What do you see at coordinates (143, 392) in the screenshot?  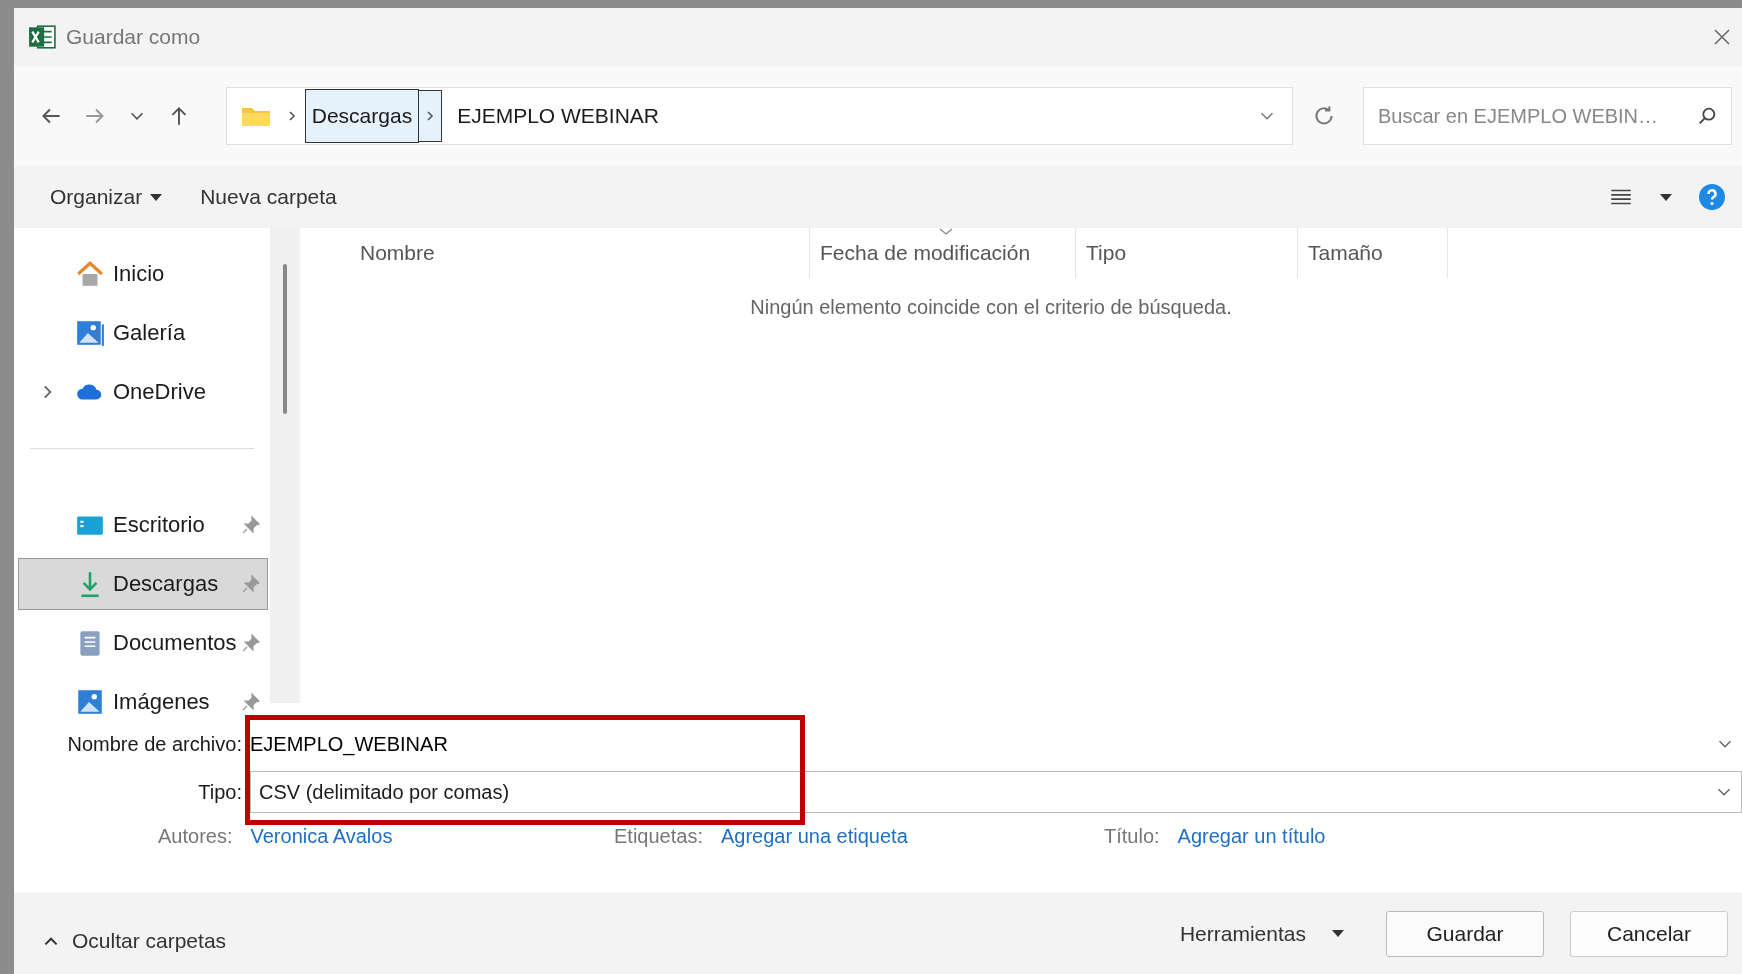 I see `nav-item: OneDrive` at bounding box center [143, 392].